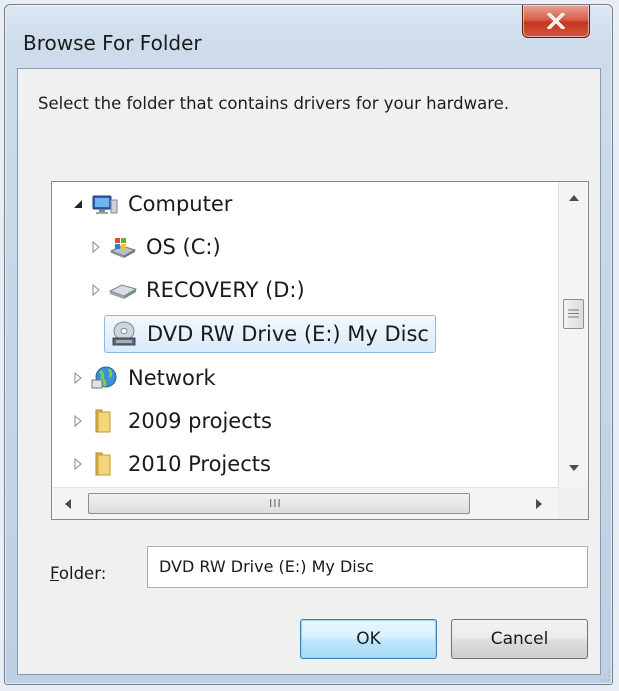 The height and width of the screenshot is (691, 619). Describe the element at coordinates (78, 573) in the screenshot. I see `folder-label: Folder:` at that location.